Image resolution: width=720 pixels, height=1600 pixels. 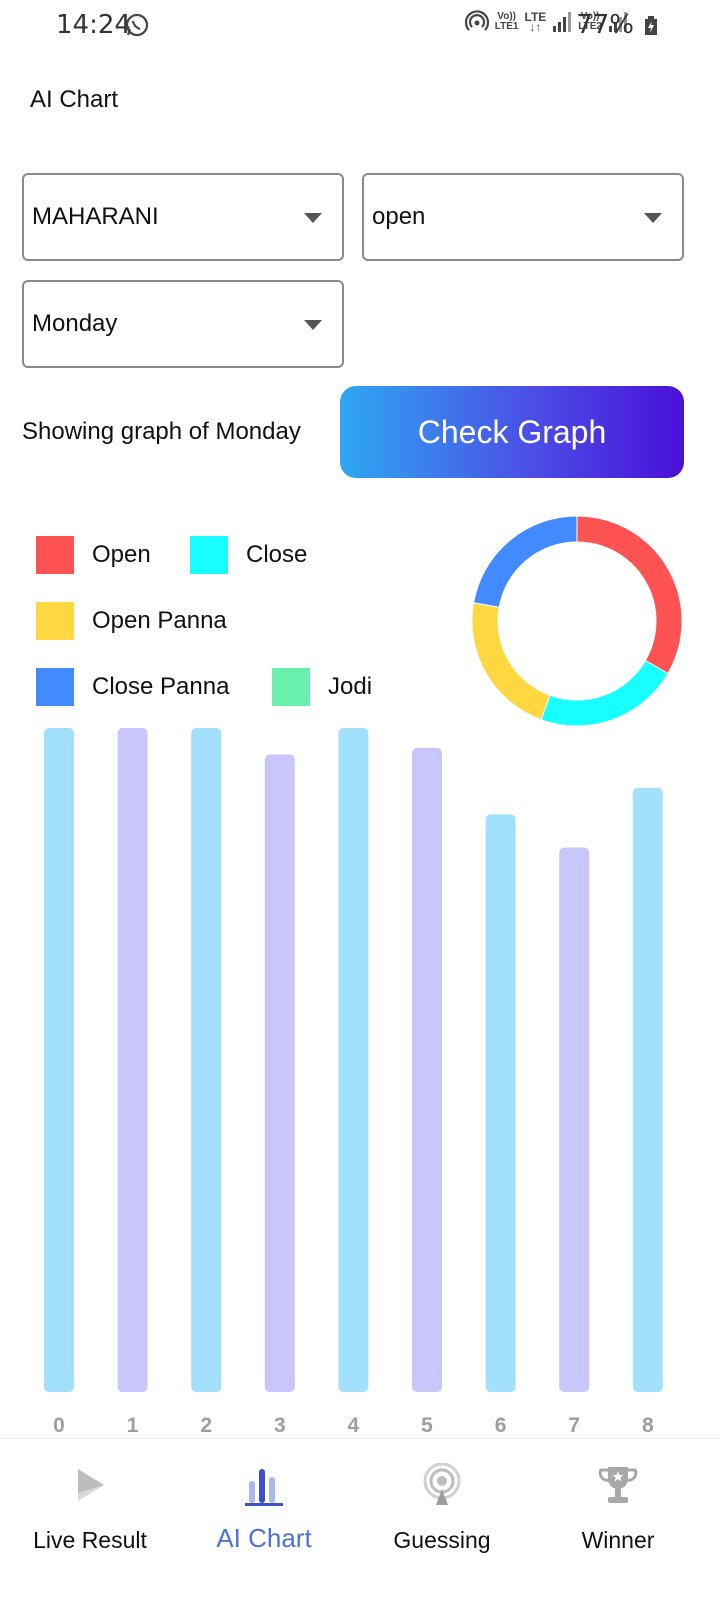 I want to click on status-bar: 14:24 Vo)) LTE1 LTE ↓↑ Vo)) LTE2 77%, so click(x=360, y=26).